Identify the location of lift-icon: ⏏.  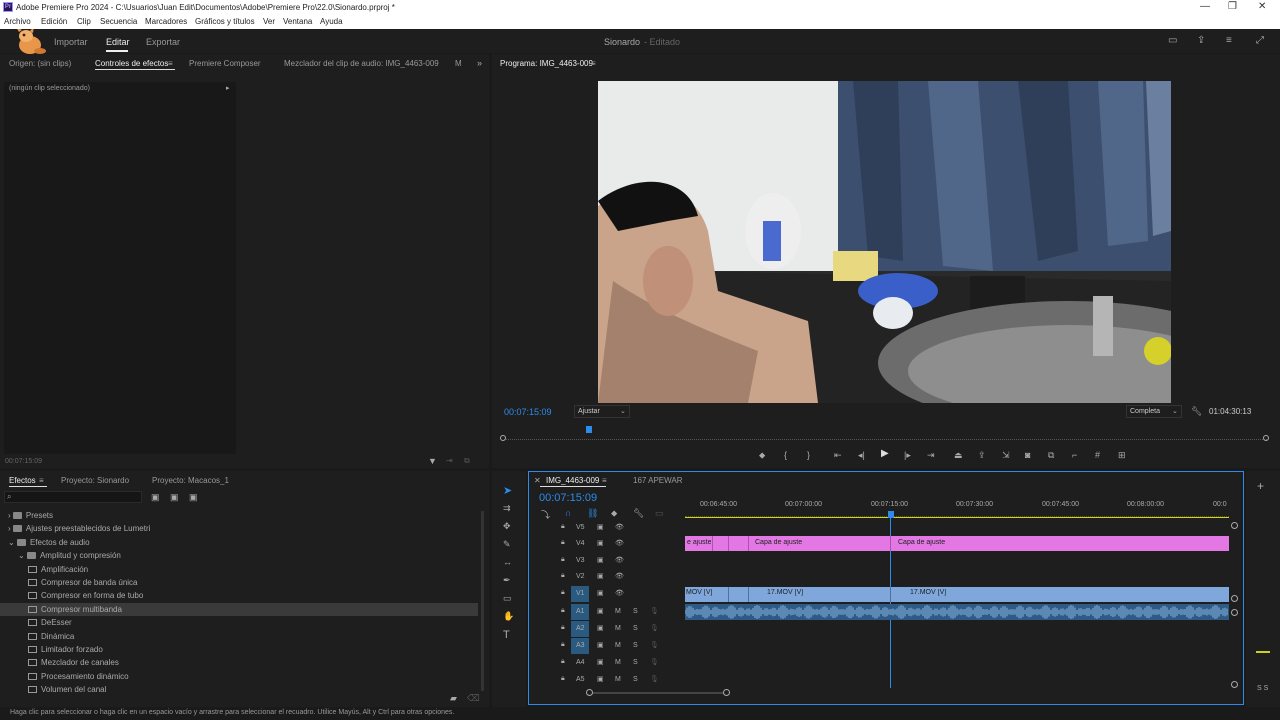
(958, 455).